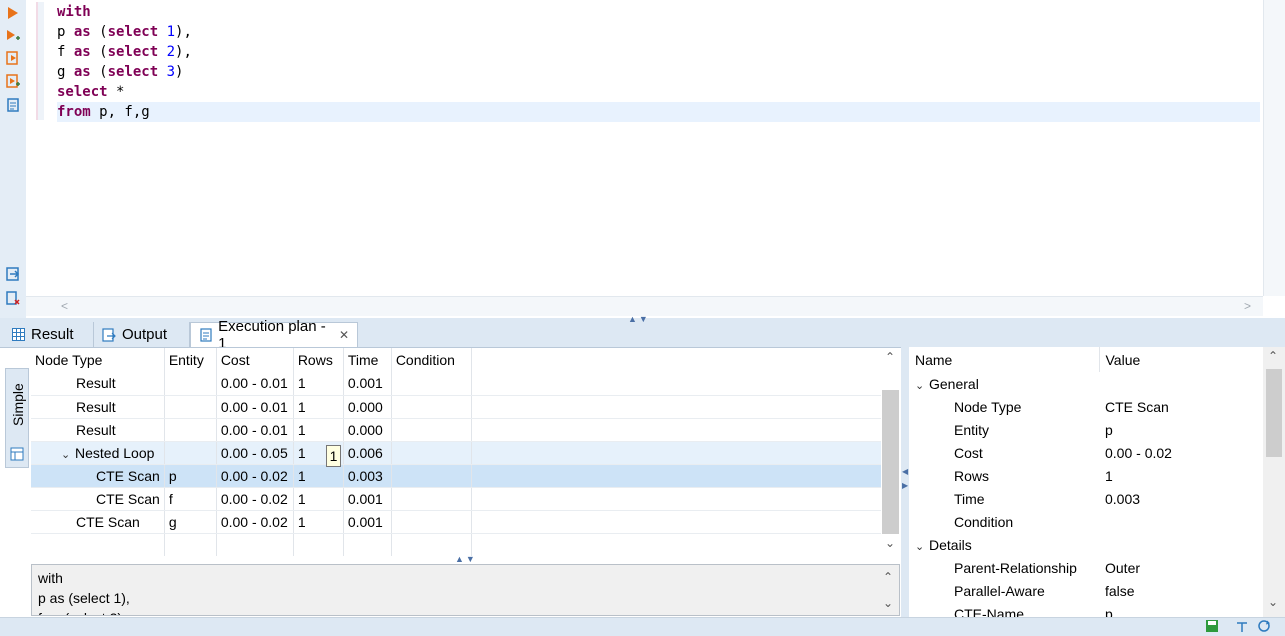 This screenshot has height=636, width=1285. What do you see at coordinates (457, 499) in the screenshot?
I see `plan-row: CTE Scan f 0.00 - 0.02 1 0.001` at bounding box center [457, 499].